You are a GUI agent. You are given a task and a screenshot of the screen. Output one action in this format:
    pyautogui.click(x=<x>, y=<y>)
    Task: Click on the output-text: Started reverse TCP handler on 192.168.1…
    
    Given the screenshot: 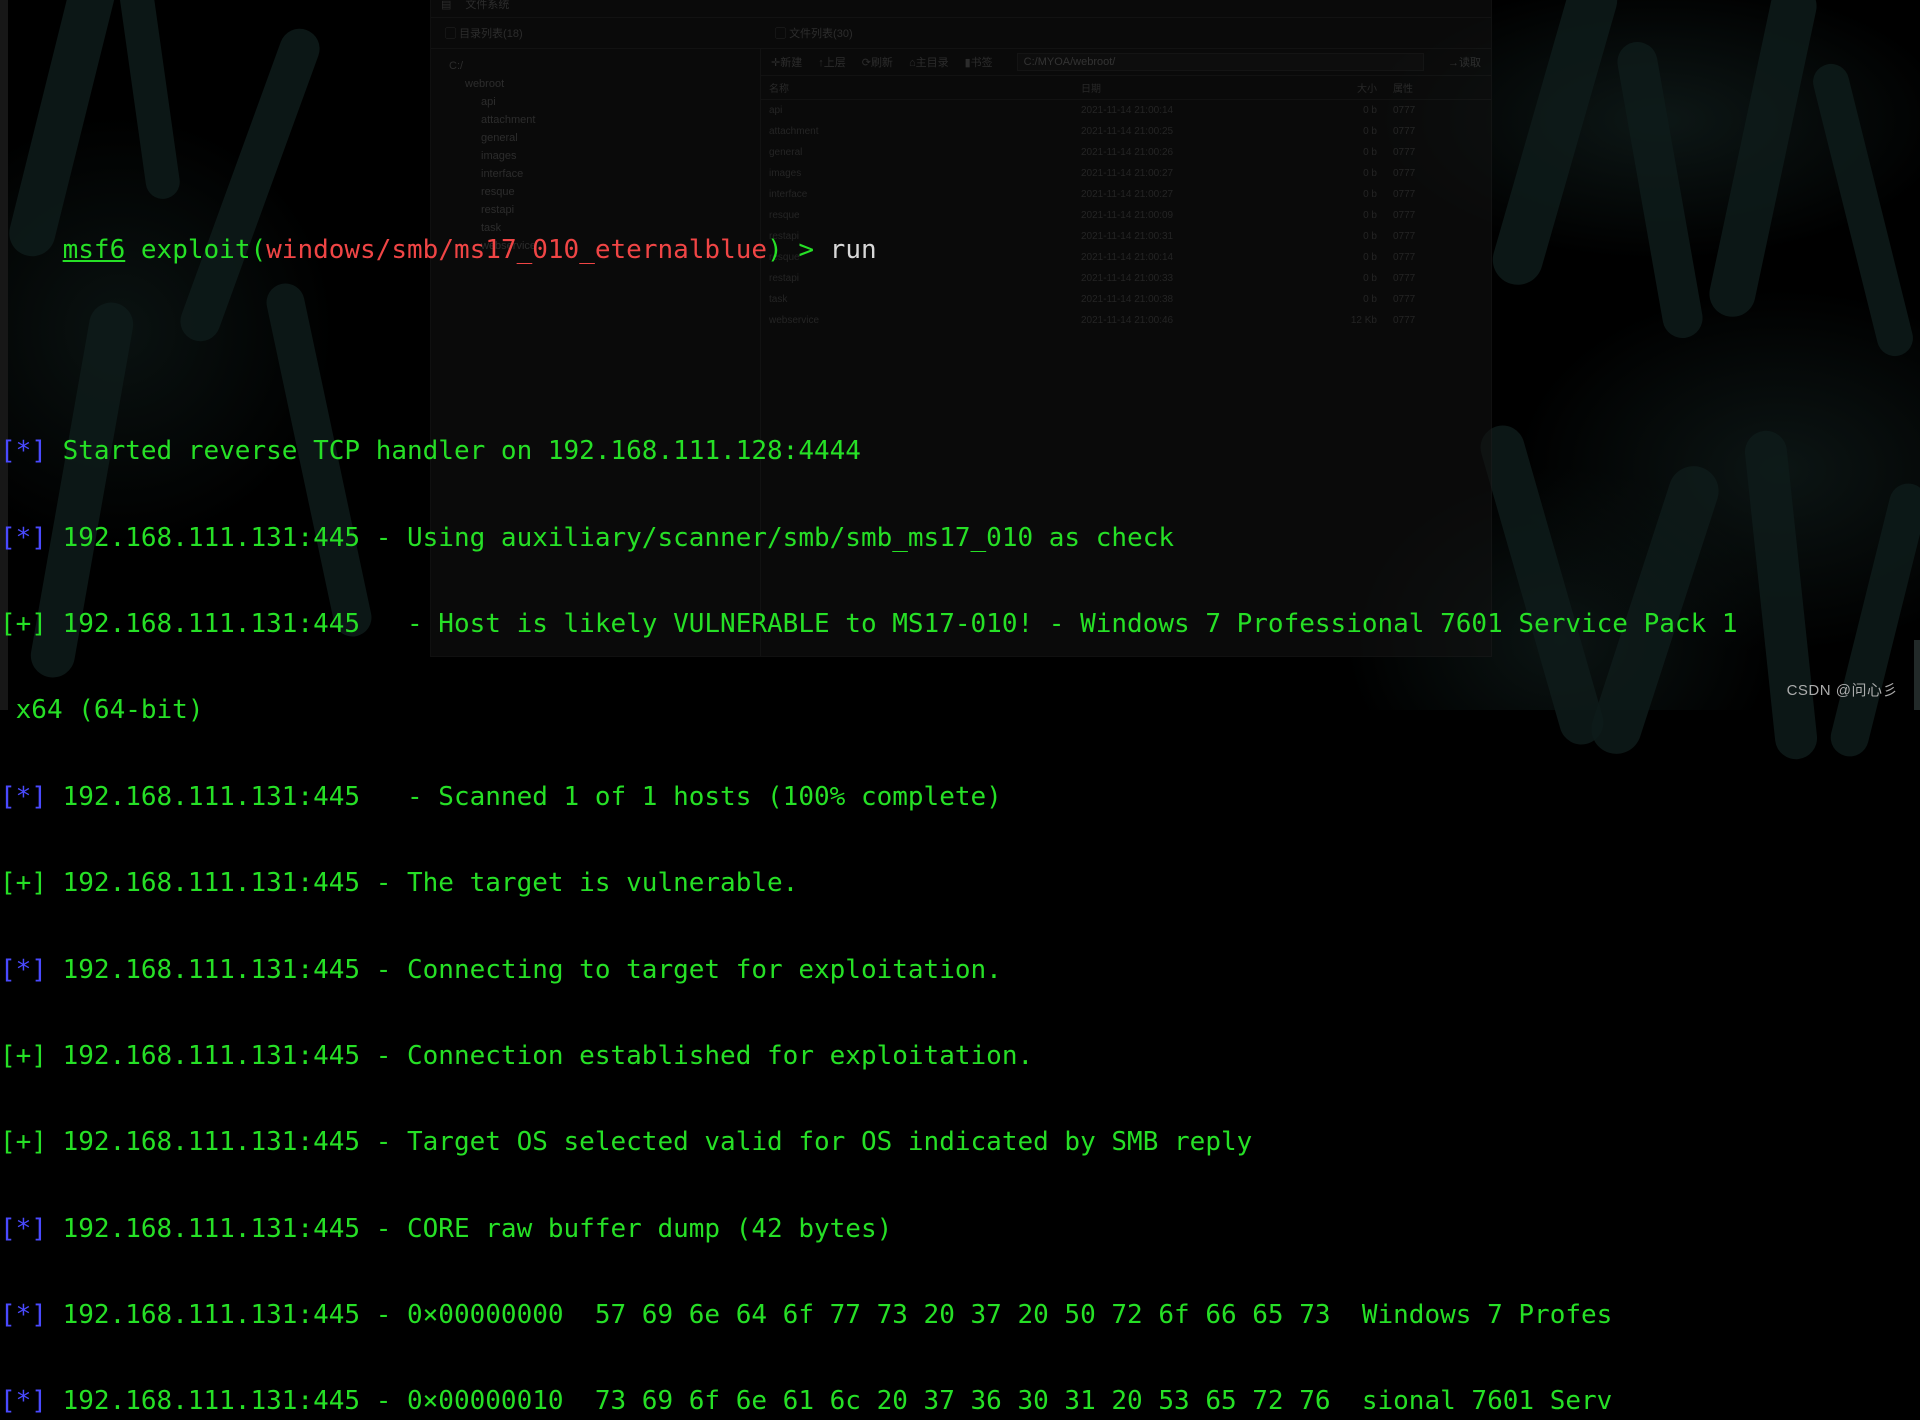 What is the action you would take?
    pyautogui.click(x=453, y=451)
    